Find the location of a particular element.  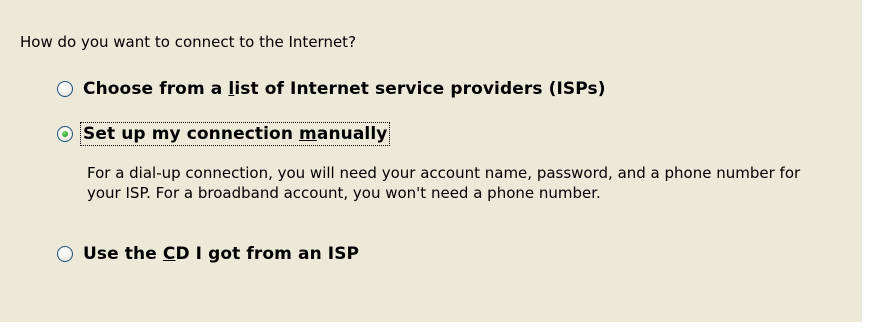

option-setup-manually-label: Set up my connection manually is located at coordinates (235, 134).